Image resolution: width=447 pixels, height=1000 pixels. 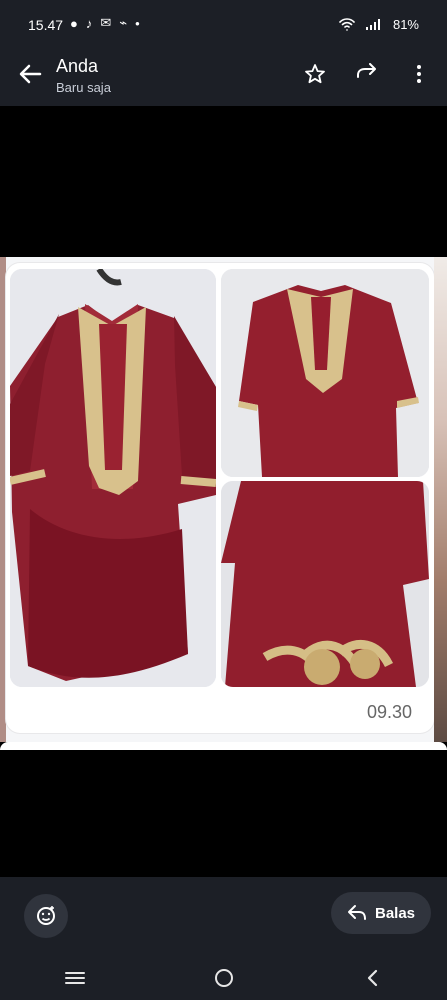 What do you see at coordinates (123, 22) in the screenshot?
I see `cast-icon: ⌁` at bounding box center [123, 22].